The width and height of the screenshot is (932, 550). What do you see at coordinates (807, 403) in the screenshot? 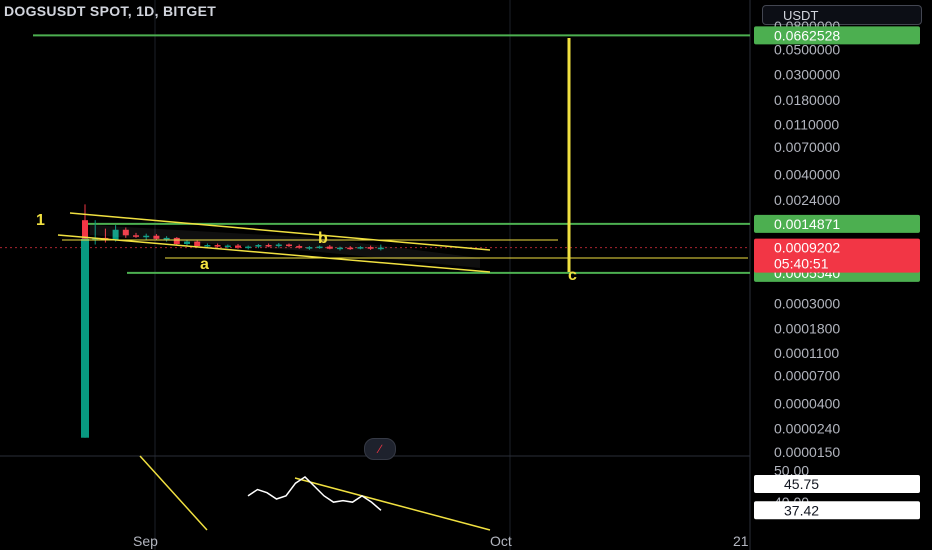
I see `price-tick-label: 0.0000400` at bounding box center [807, 403].